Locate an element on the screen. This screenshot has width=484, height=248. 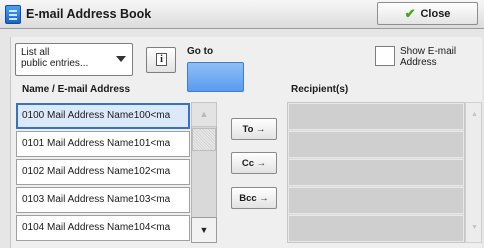
recipients-scrollbar: ▲ ▼ is located at coordinates (473, 172).